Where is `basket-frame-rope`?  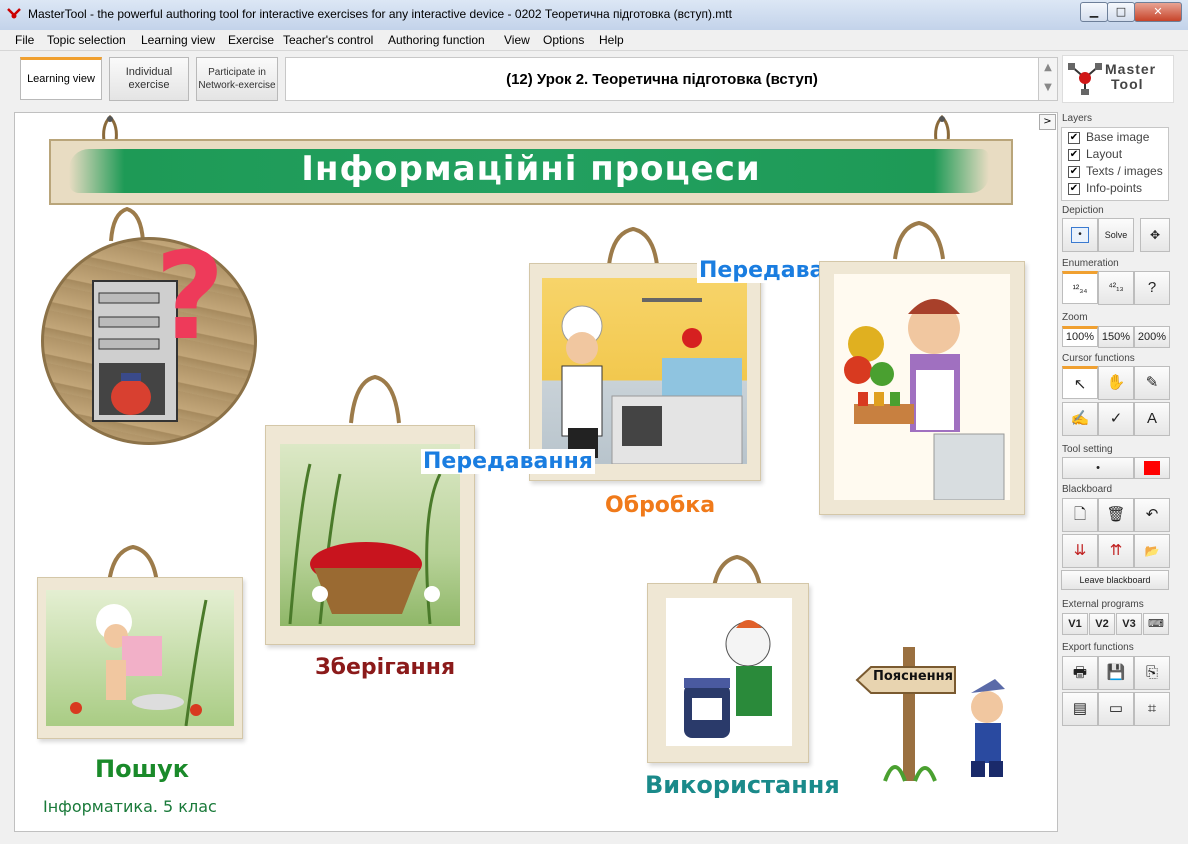
basket-frame-rope is located at coordinates (375, 399).